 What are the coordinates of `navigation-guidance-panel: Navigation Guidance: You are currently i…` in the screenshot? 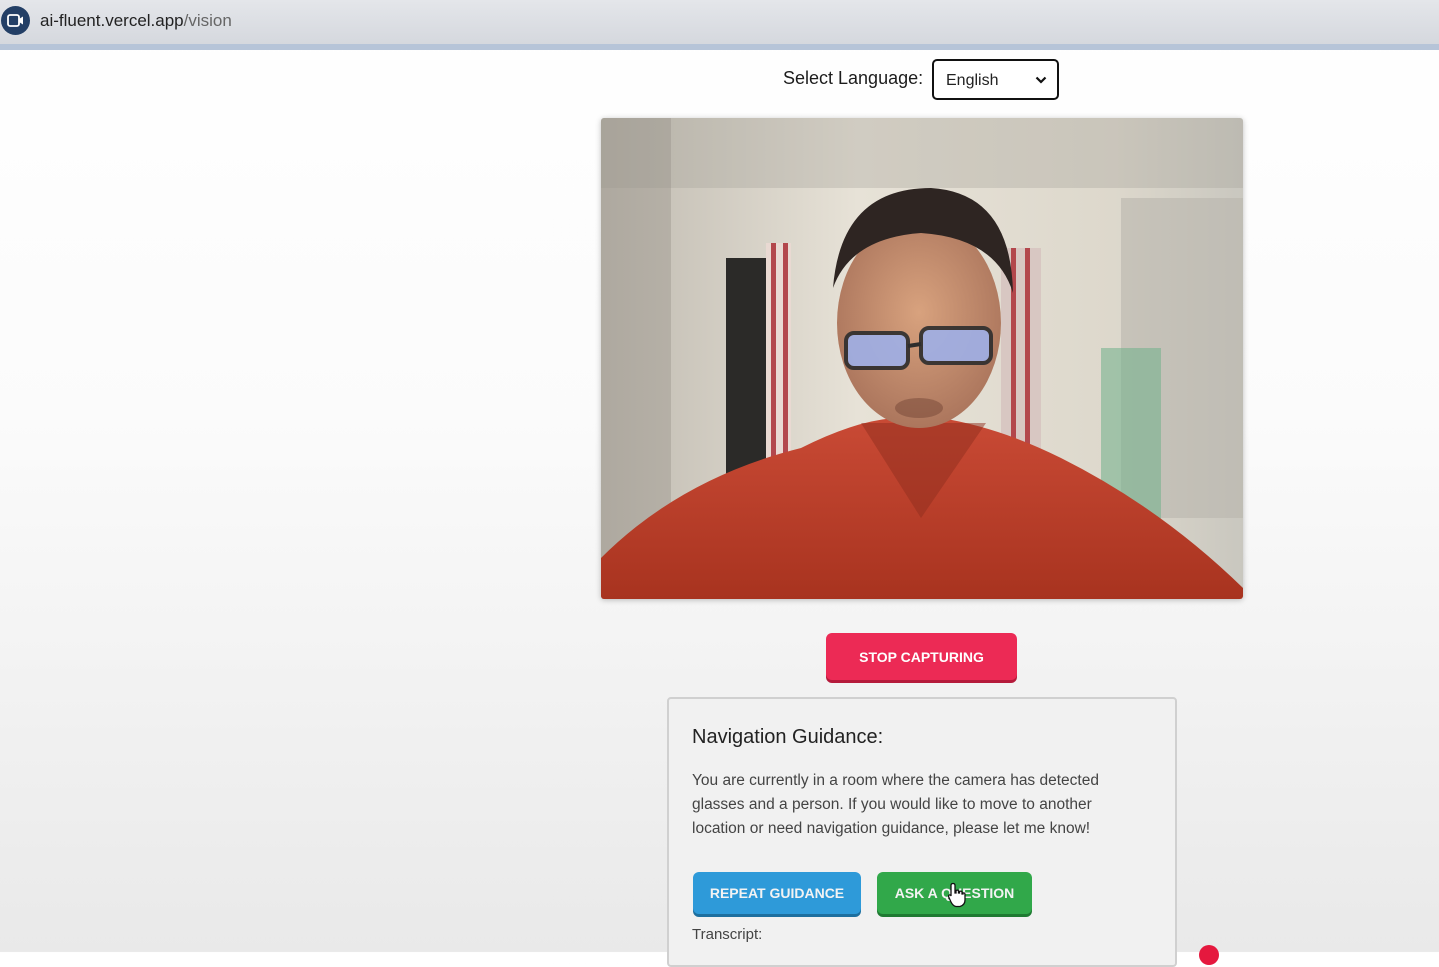 It's located at (922, 832).